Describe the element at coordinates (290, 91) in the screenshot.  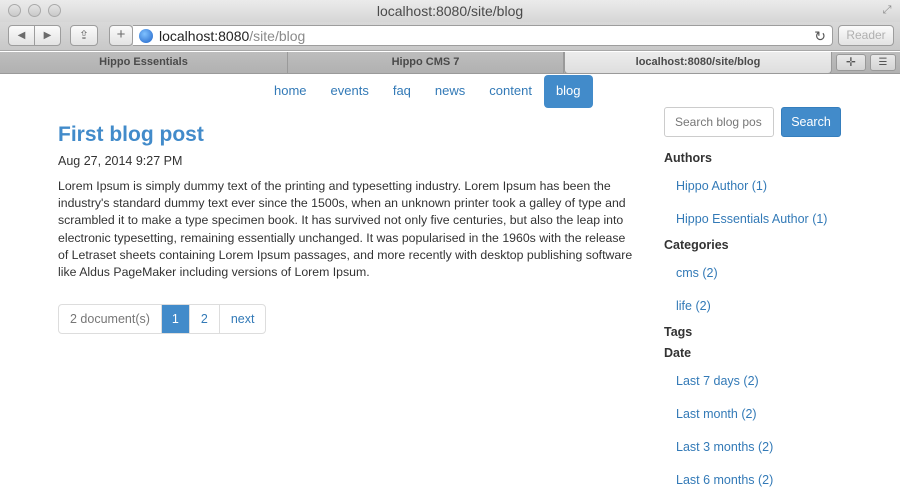
I see `nav-home: home` at that location.